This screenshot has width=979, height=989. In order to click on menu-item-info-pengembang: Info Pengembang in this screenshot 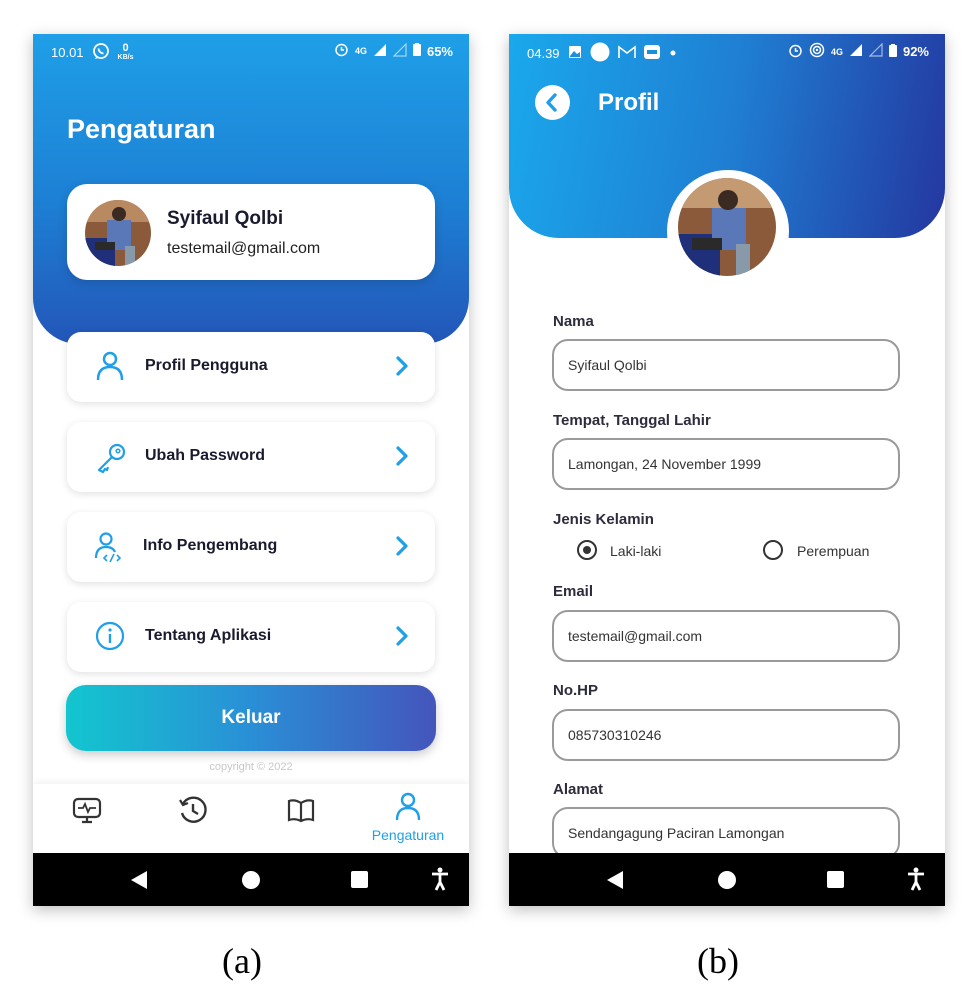, I will do `click(251, 547)`.